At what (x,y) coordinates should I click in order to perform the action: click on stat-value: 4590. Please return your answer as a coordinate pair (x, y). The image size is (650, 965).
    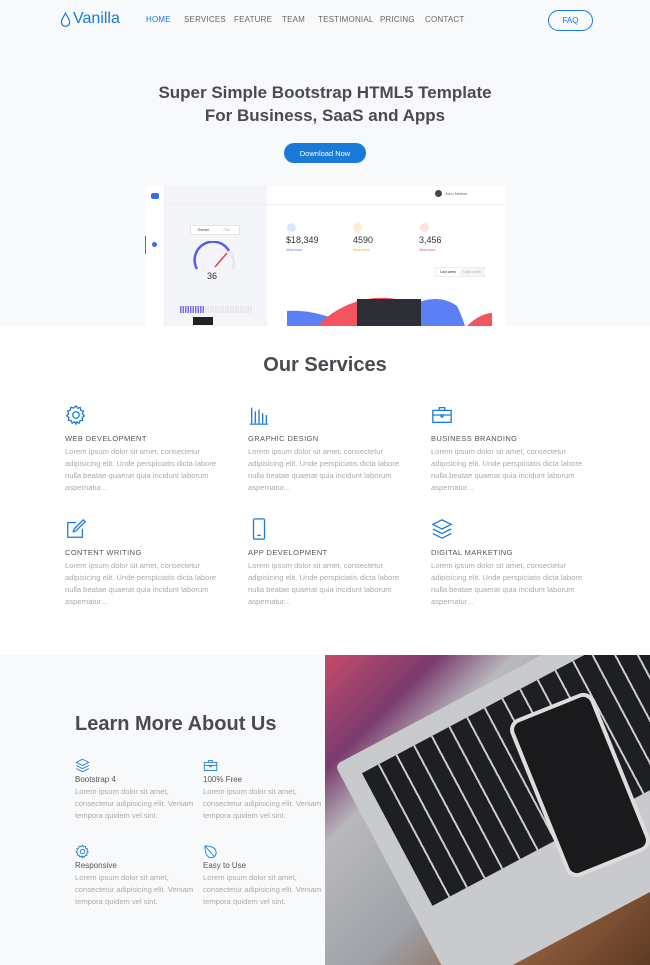
    Looking at the image, I should click on (363, 240).